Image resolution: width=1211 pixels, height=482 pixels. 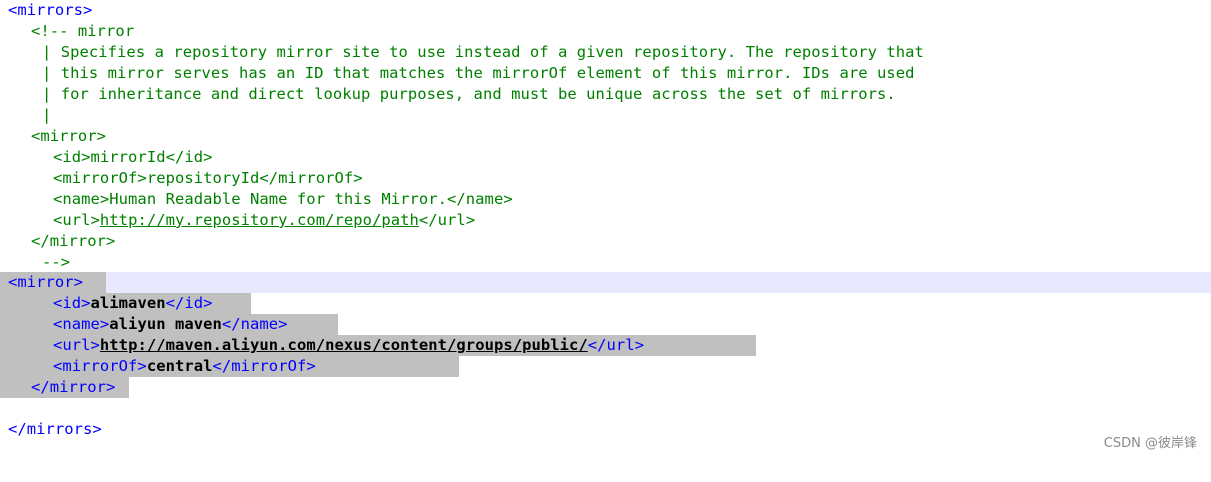 What do you see at coordinates (179, 366) in the screenshot?
I see `mirrorof-value: central` at bounding box center [179, 366].